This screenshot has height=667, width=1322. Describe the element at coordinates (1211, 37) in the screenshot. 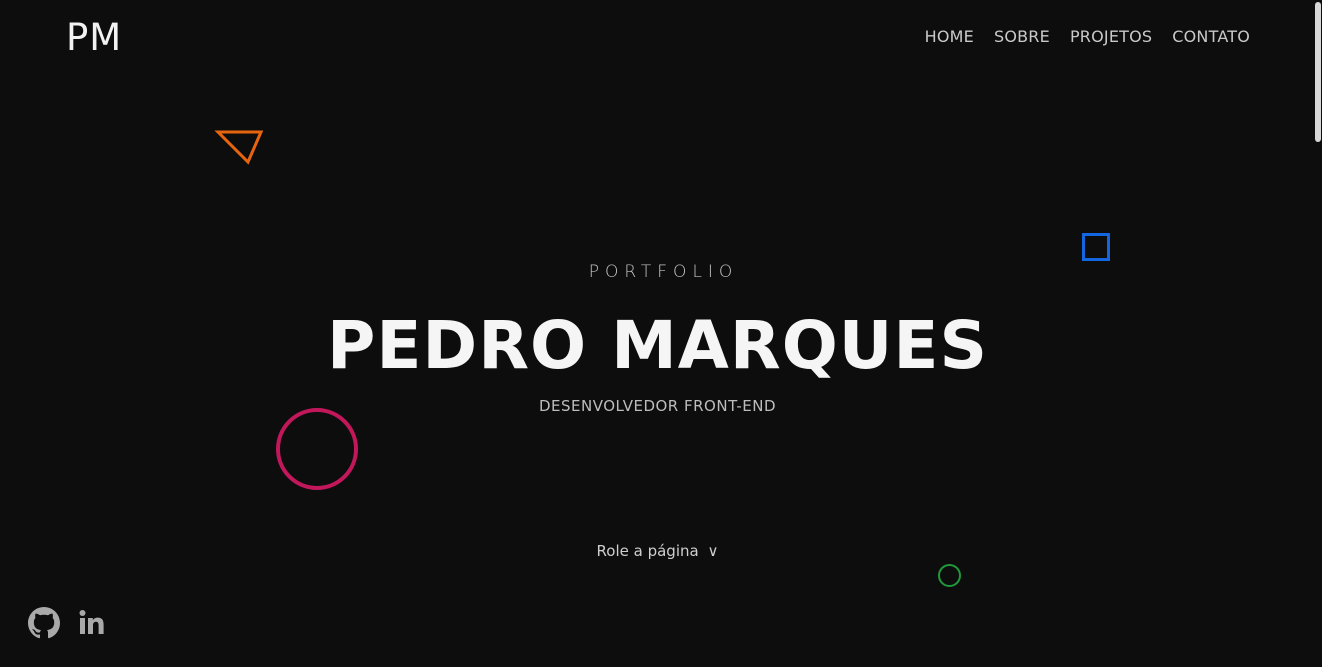

I see `nav-contato-link: CONTATO` at that location.